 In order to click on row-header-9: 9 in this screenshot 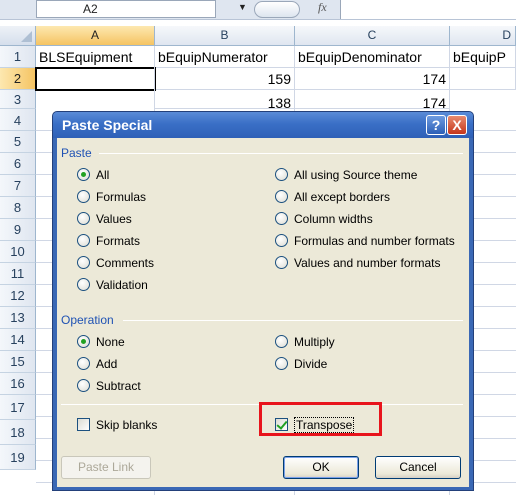, I will do `click(18, 230)`.